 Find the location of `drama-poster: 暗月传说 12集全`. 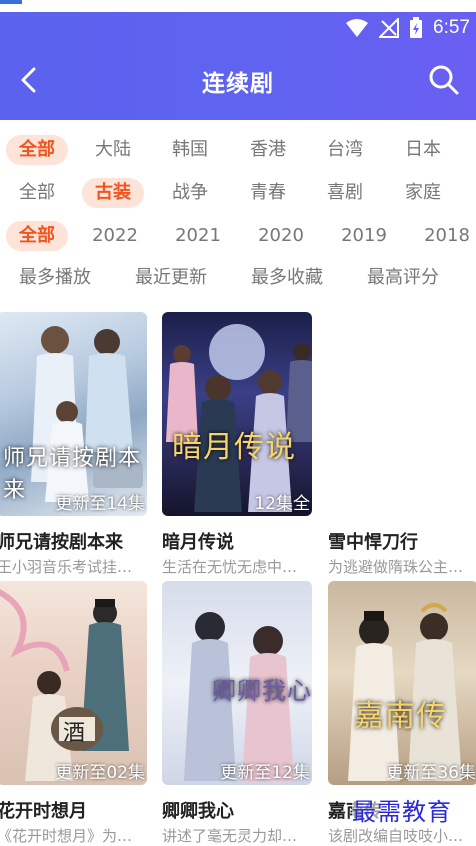

drama-poster: 暗月传说 12集全 is located at coordinates (237, 414).